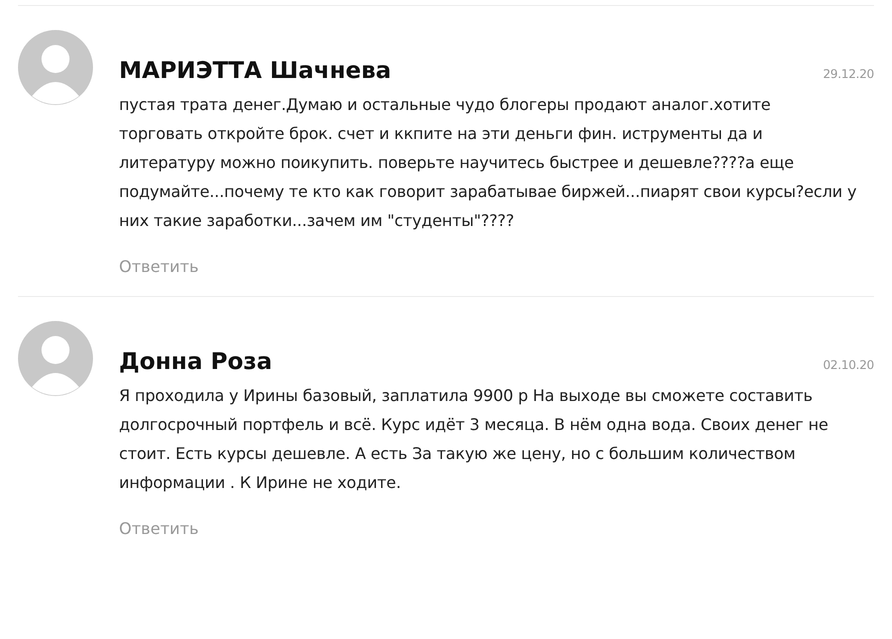  What do you see at coordinates (195, 362) in the screenshot?
I see `author-name: Донна Роза` at bounding box center [195, 362].